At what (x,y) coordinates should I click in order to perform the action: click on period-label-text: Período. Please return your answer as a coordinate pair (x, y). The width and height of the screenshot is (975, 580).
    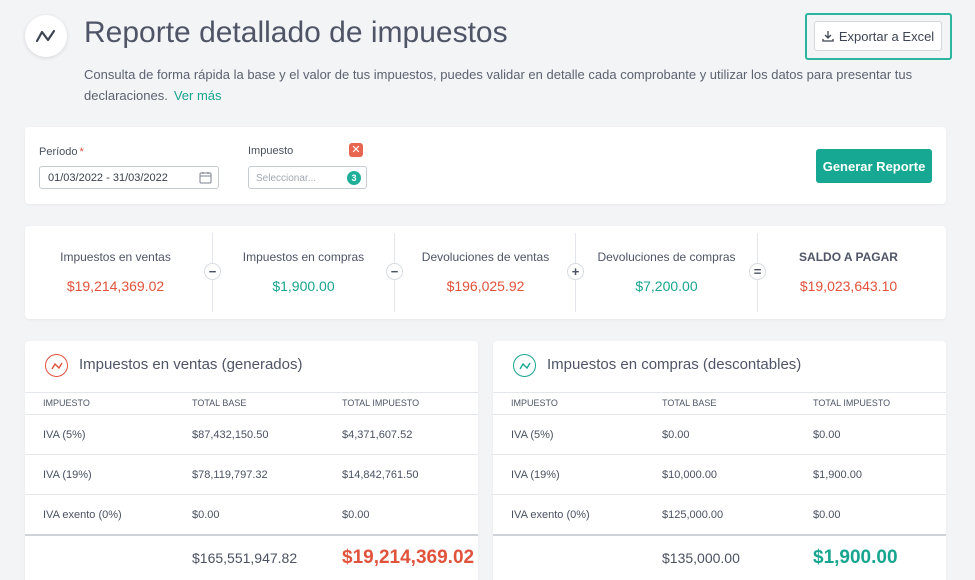
    Looking at the image, I should click on (58, 152).